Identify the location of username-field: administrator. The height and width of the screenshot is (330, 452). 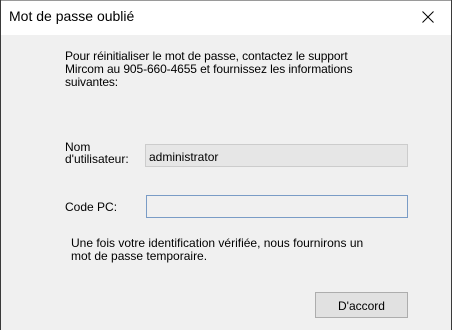
(276, 155).